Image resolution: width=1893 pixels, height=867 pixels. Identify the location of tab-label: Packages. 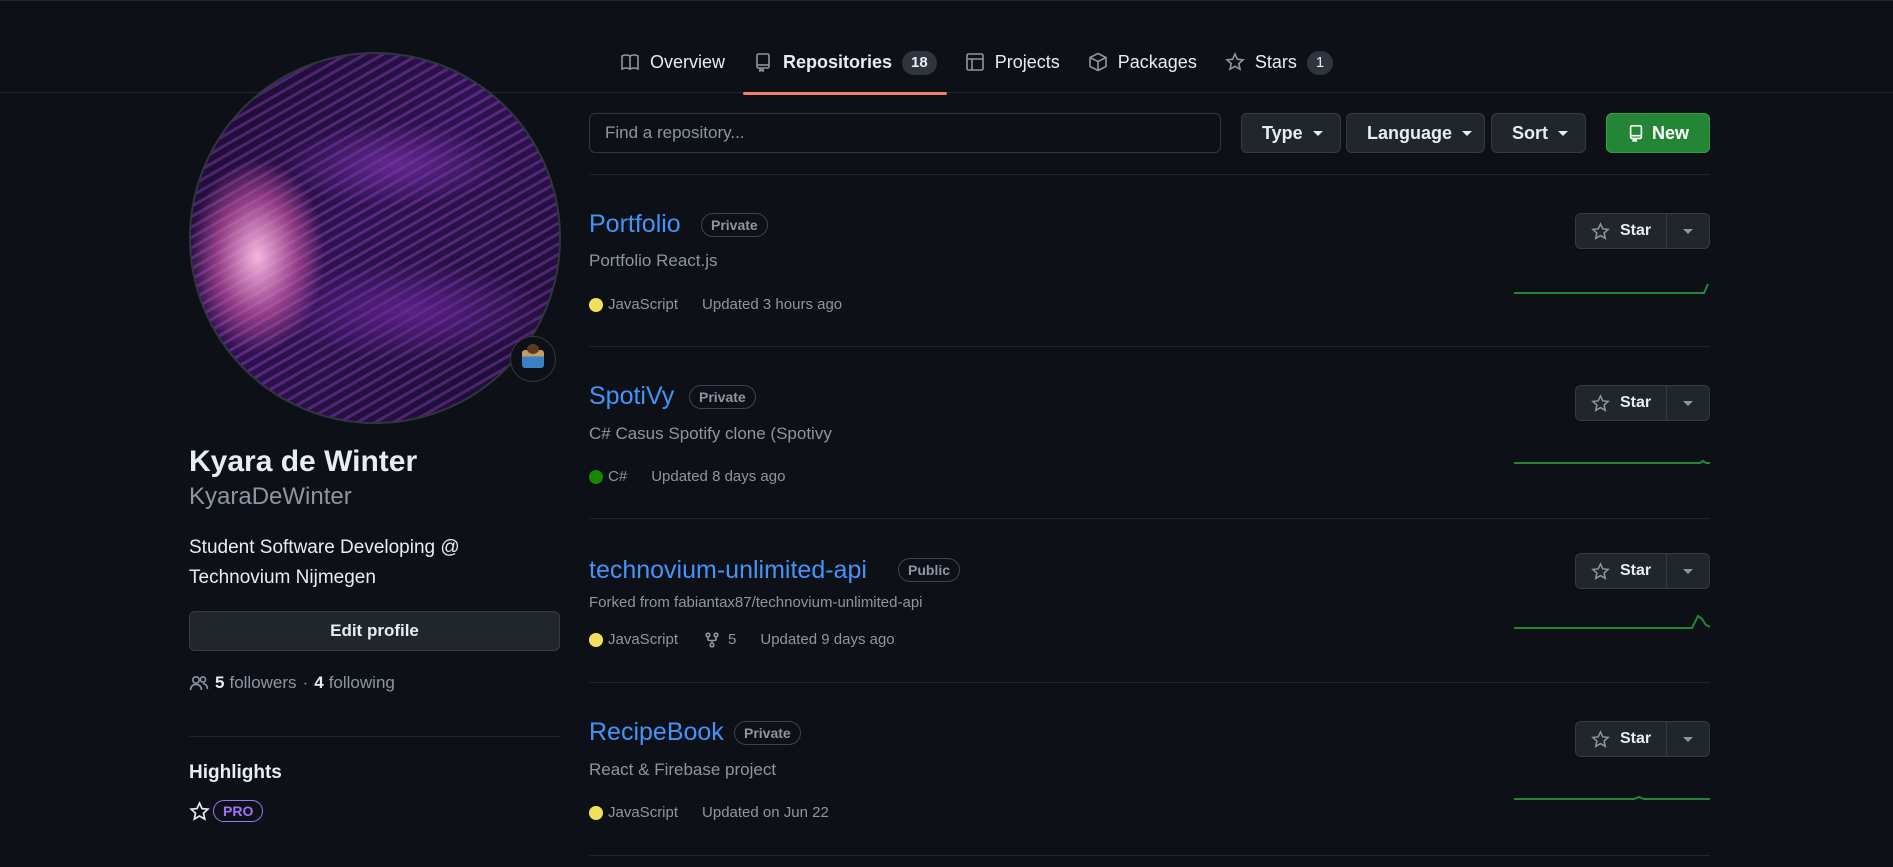
(1157, 62).